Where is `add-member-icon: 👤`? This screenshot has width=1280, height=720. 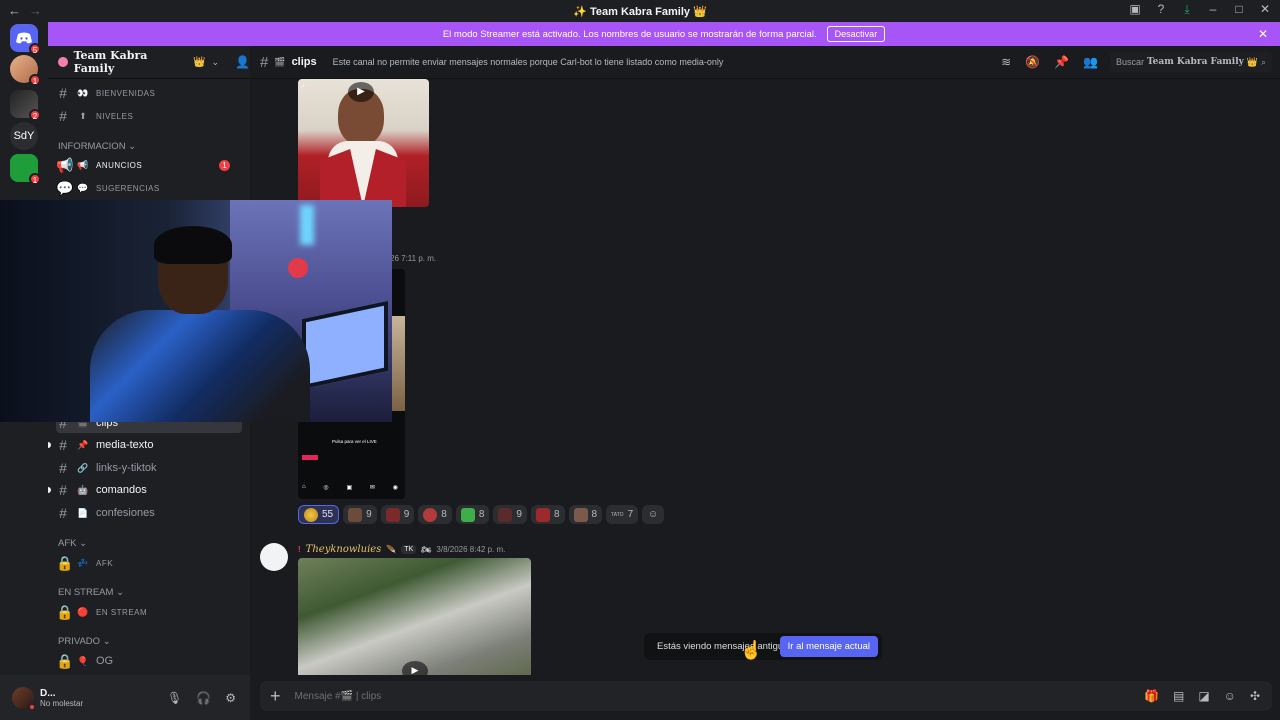 add-member-icon: 👤 is located at coordinates (242, 62).